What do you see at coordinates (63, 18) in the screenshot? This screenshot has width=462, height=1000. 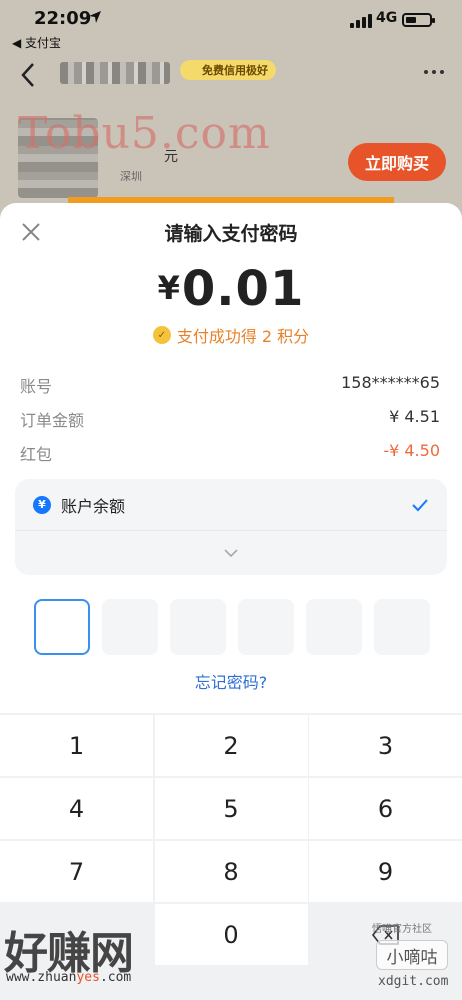 I see `status-time: 22:09` at bounding box center [63, 18].